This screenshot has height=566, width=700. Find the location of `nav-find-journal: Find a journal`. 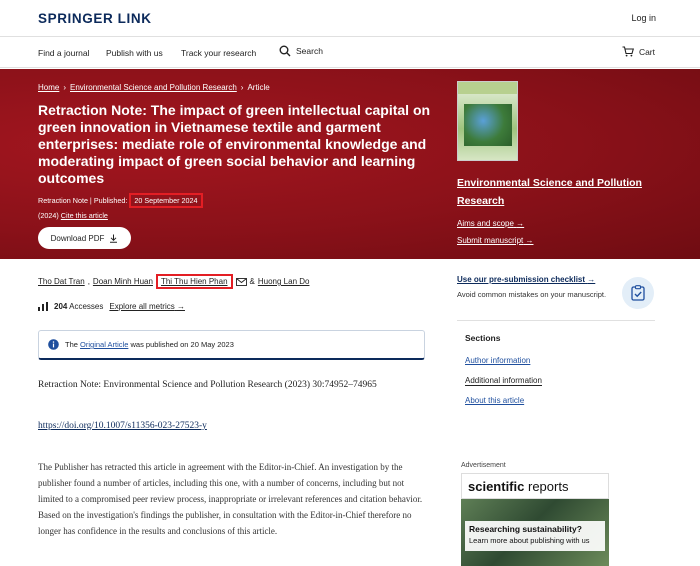

nav-find-journal: Find a journal is located at coordinates (64, 53).